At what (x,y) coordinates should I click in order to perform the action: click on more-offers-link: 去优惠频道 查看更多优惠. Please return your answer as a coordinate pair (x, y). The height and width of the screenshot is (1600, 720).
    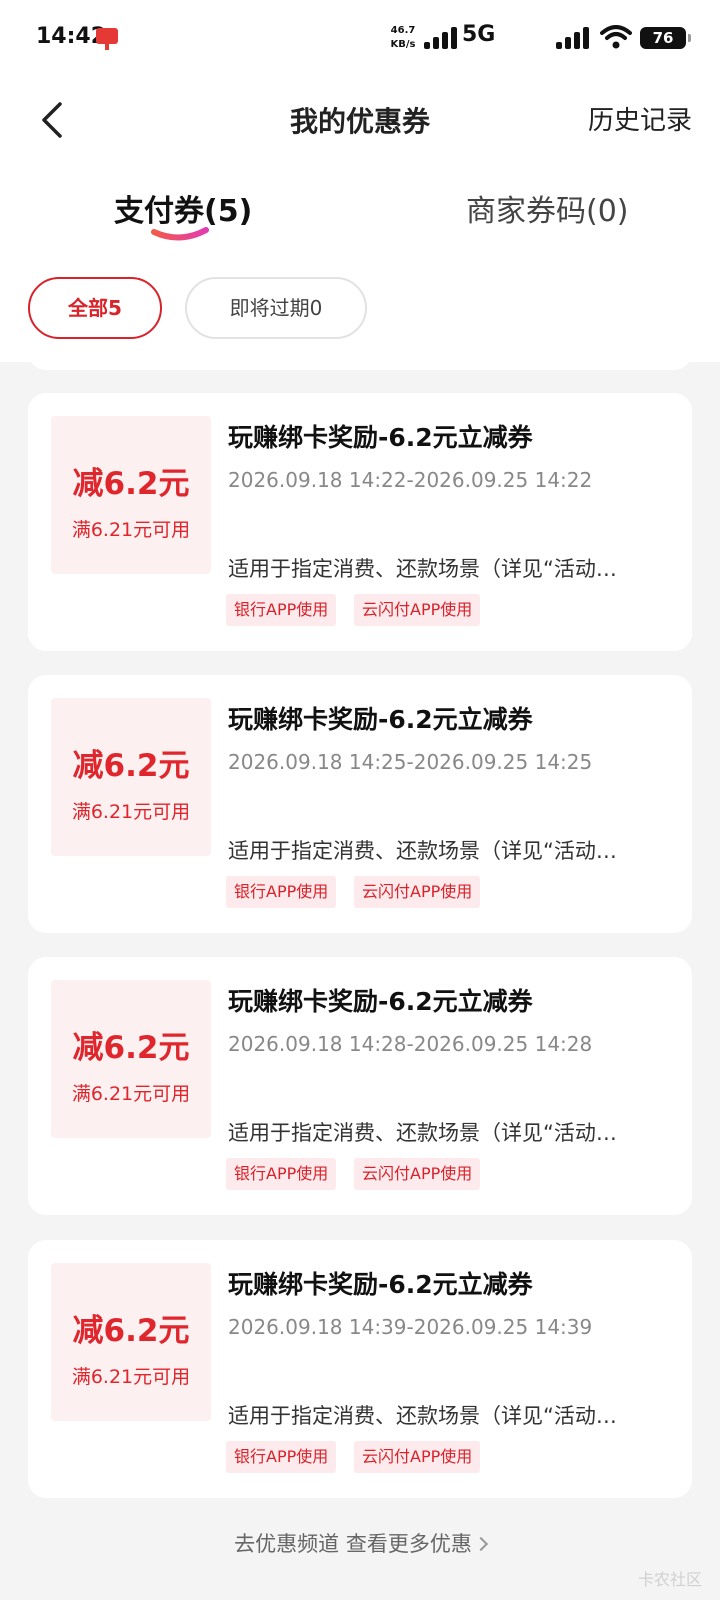
    Looking at the image, I should click on (360, 1543).